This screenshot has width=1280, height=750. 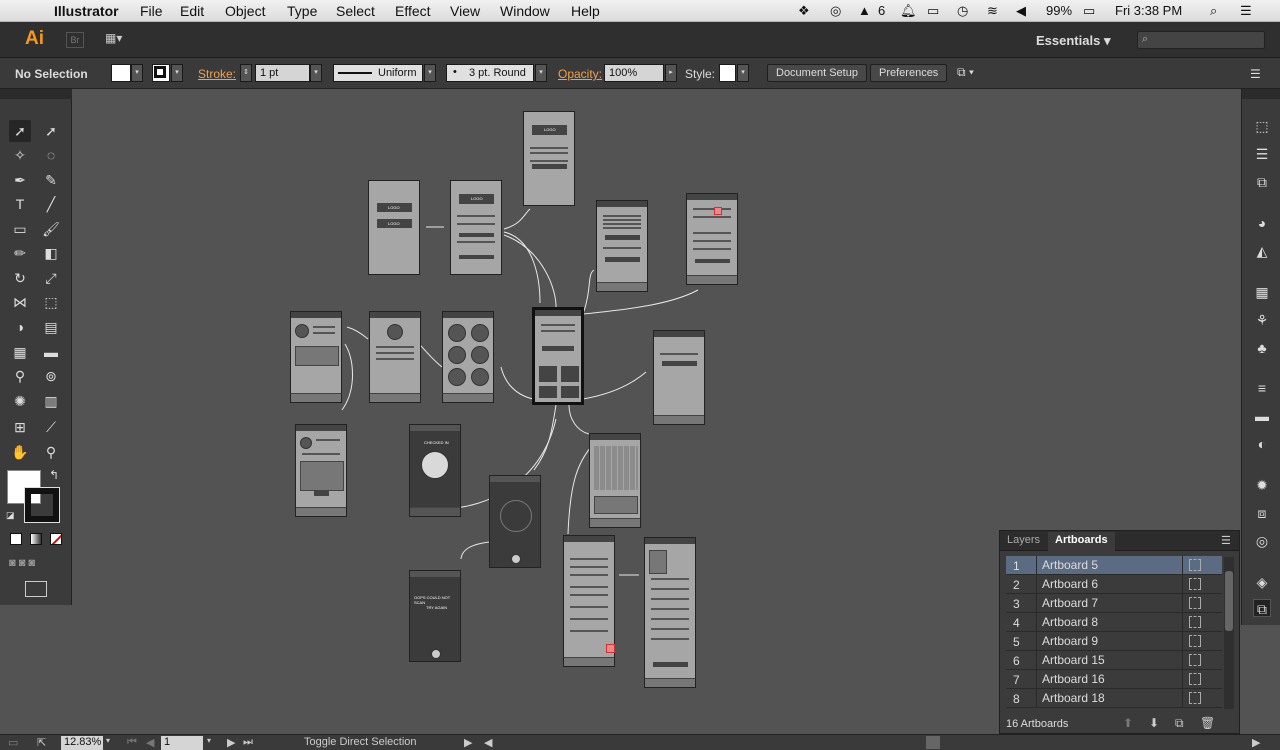 What do you see at coordinates (1114, 565) in the screenshot?
I see `artboard-row: 1 Artboard 5` at bounding box center [1114, 565].